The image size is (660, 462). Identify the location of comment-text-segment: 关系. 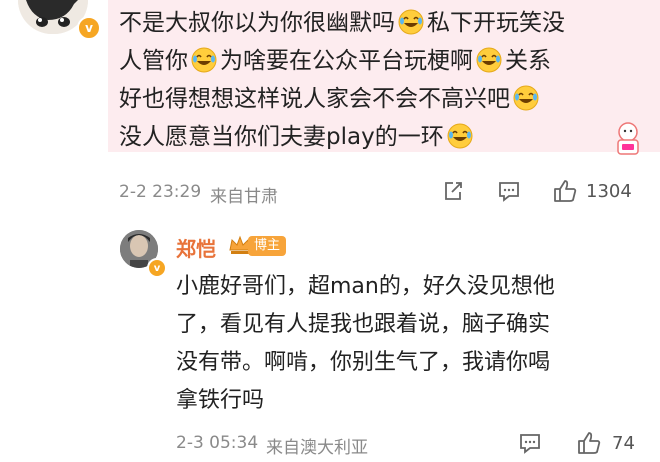
(528, 61).